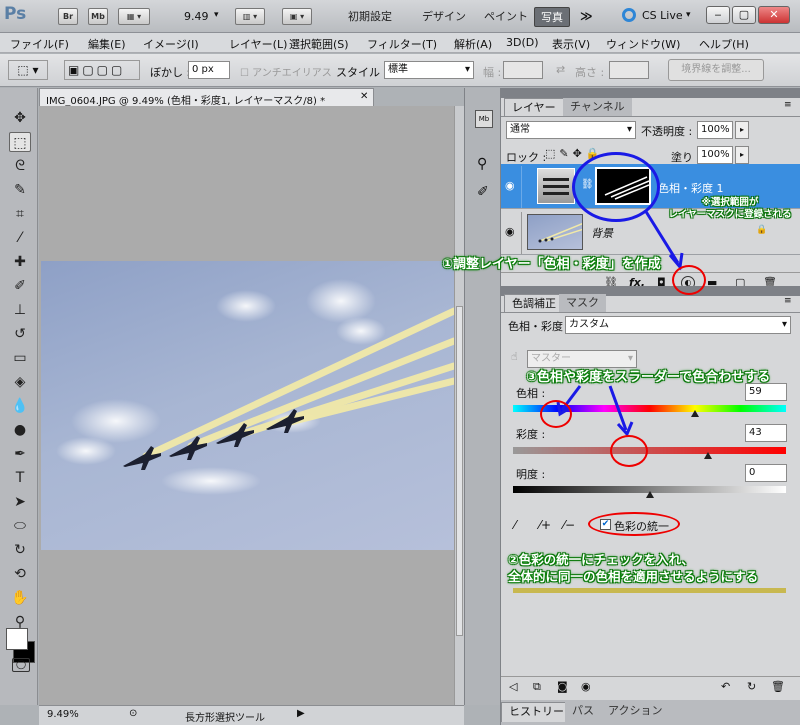 Image resolution: width=800 pixels, height=725 pixels. Describe the element at coordinates (691, 188) in the screenshot. I see `layer-name: 色相・彩度 1` at that location.